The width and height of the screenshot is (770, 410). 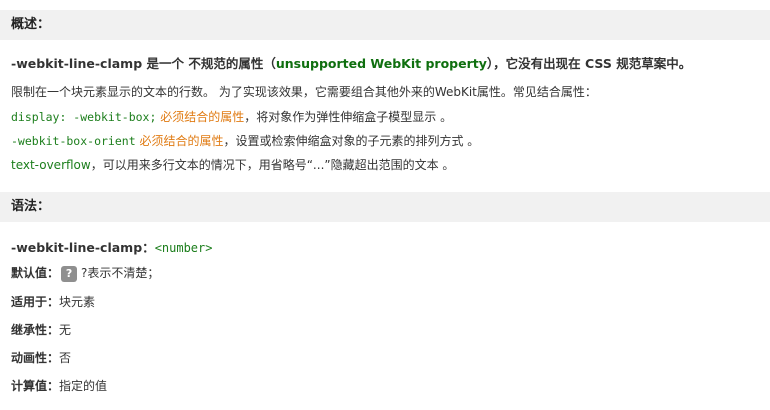 What do you see at coordinates (83, 386) in the screenshot?
I see `computed-value: 指定的值` at bounding box center [83, 386].